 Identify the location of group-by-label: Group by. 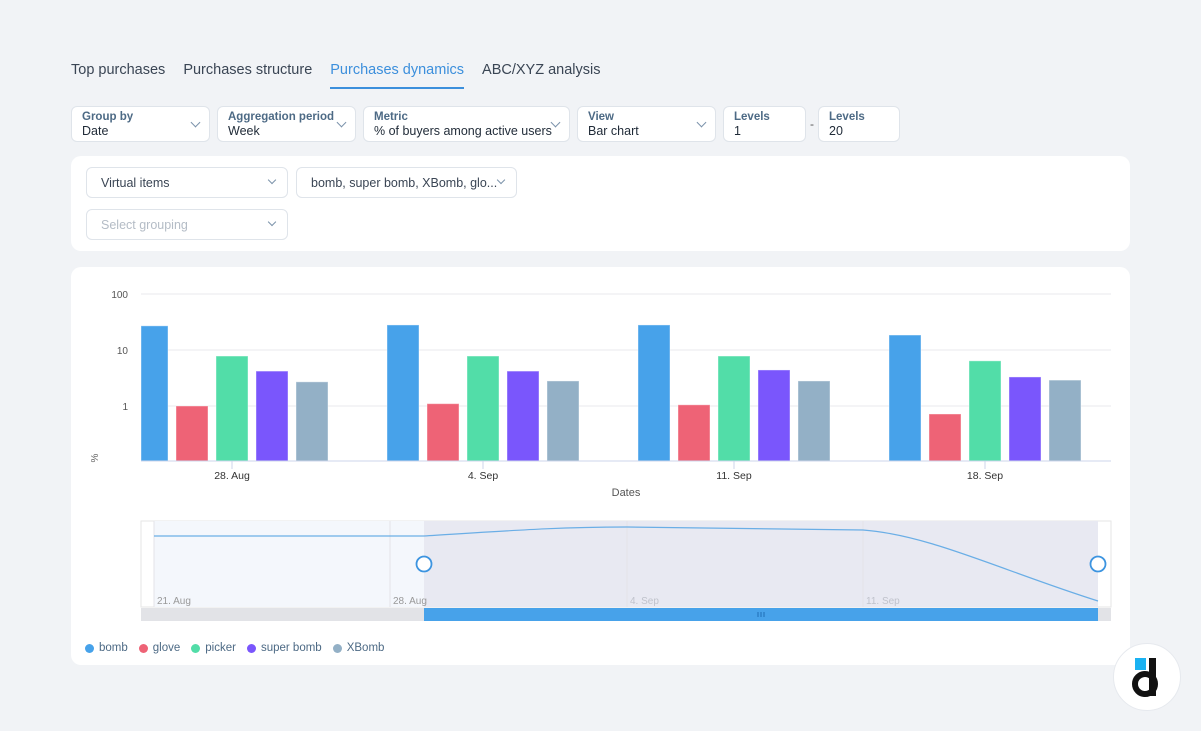
(108, 117).